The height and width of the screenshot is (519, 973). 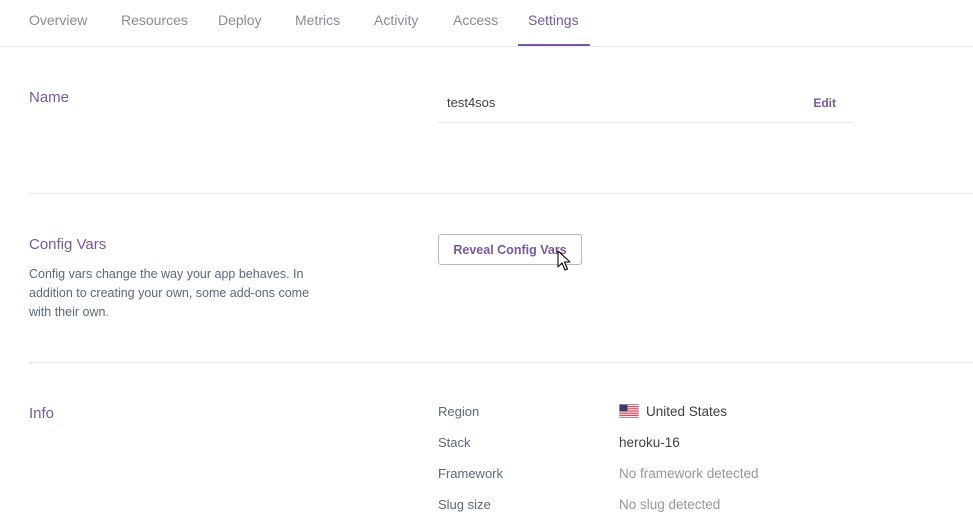 What do you see at coordinates (454, 442) in the screenshot?
I see `stack-label: Stack` at bounding box center [454, 442].